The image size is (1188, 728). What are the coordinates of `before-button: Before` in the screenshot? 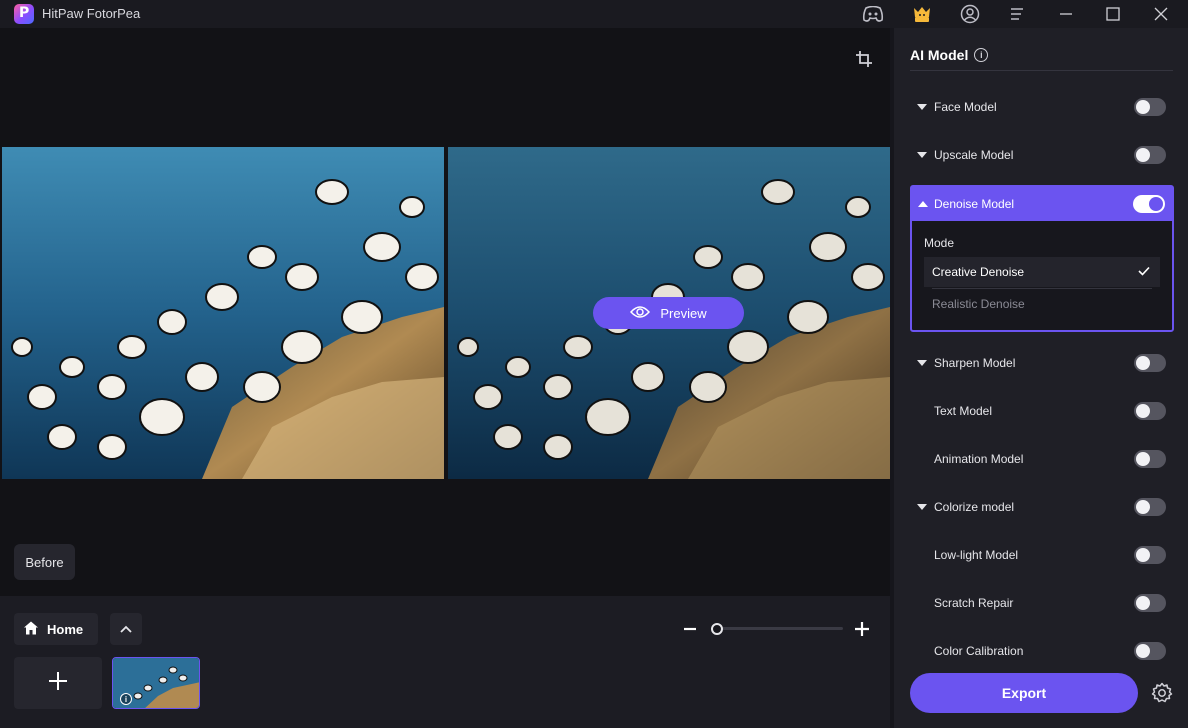 It's located at (44, 562).